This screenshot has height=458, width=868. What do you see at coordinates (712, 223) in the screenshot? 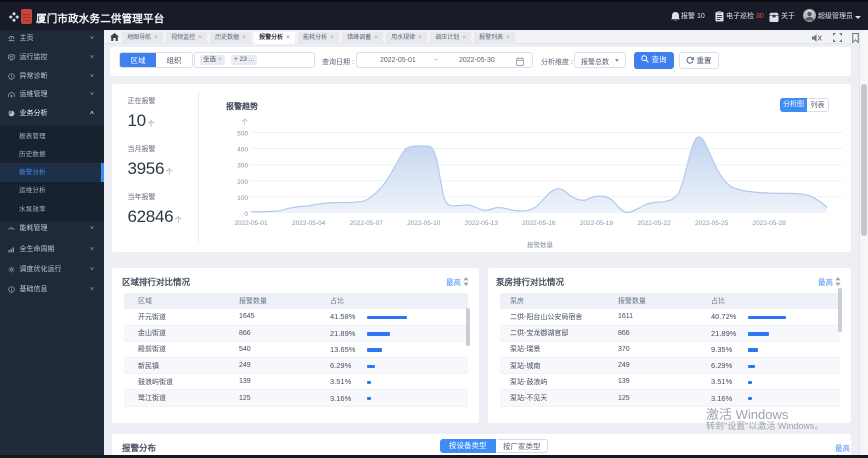
I see `svg-text: 2022-05-25` at bounding box center [712, 223].